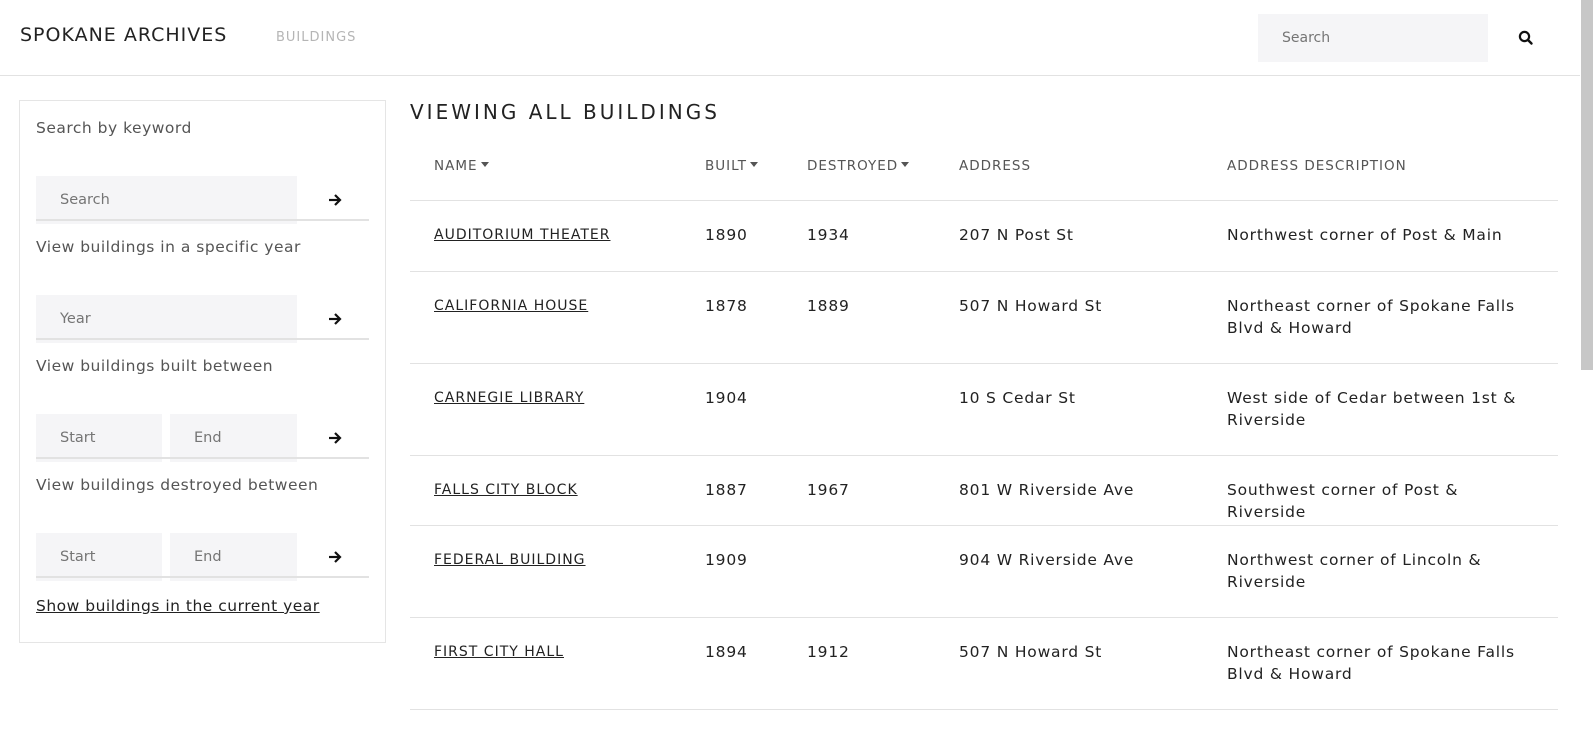  Describe the element at coordinates (233, 557) in the screenshot. I see `destroyed-end-input` at that location.